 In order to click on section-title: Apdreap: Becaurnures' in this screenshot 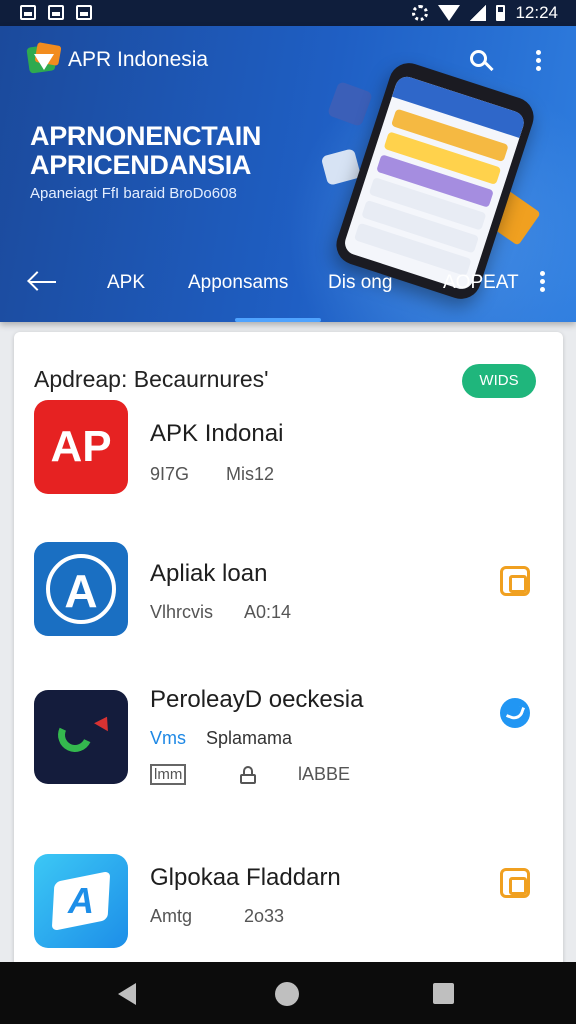, I will do `click(151, 379)`.